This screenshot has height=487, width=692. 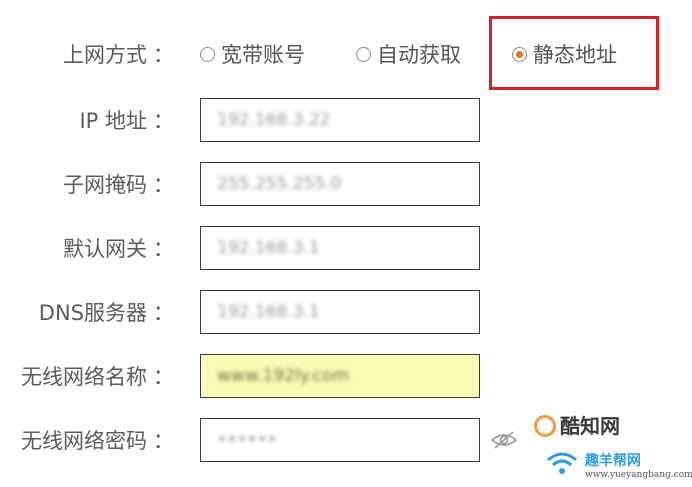 What do you see at coordinates (118, 185) in the screenshot?
I see `subnet-mask-label: 子网掩码：` at bounding box center [118, 185].